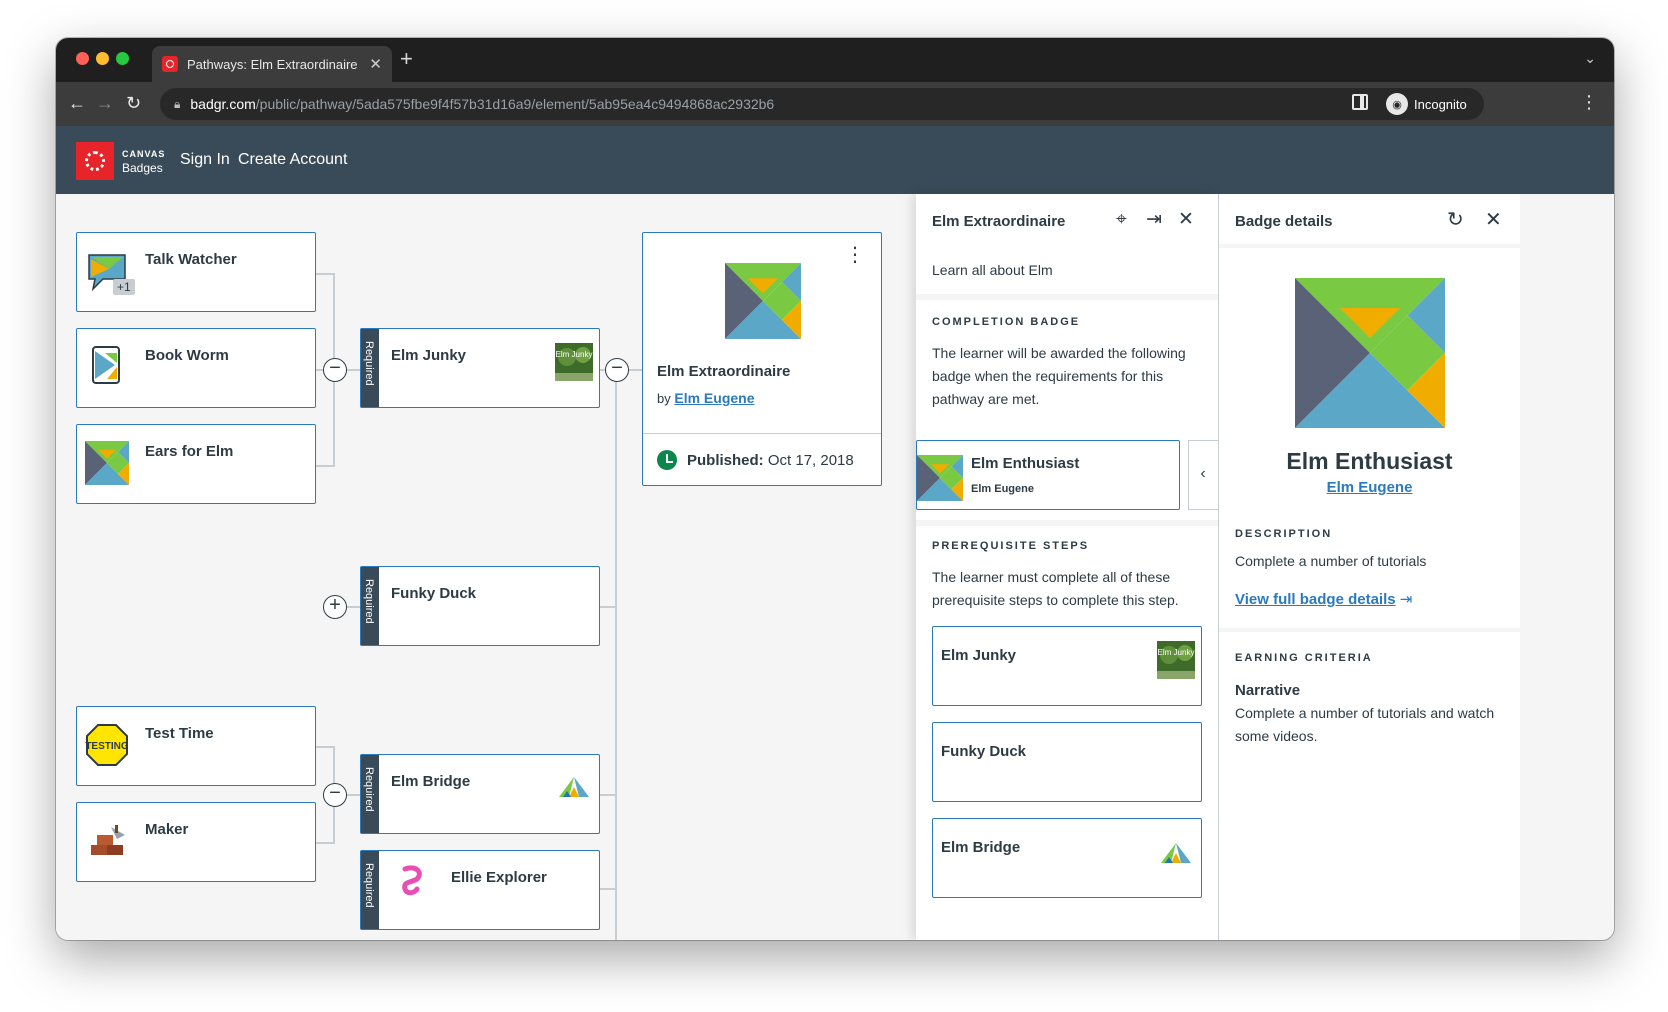  I want to click on prerequisite-step-card: Elm Bridge, so click(1067, 858).